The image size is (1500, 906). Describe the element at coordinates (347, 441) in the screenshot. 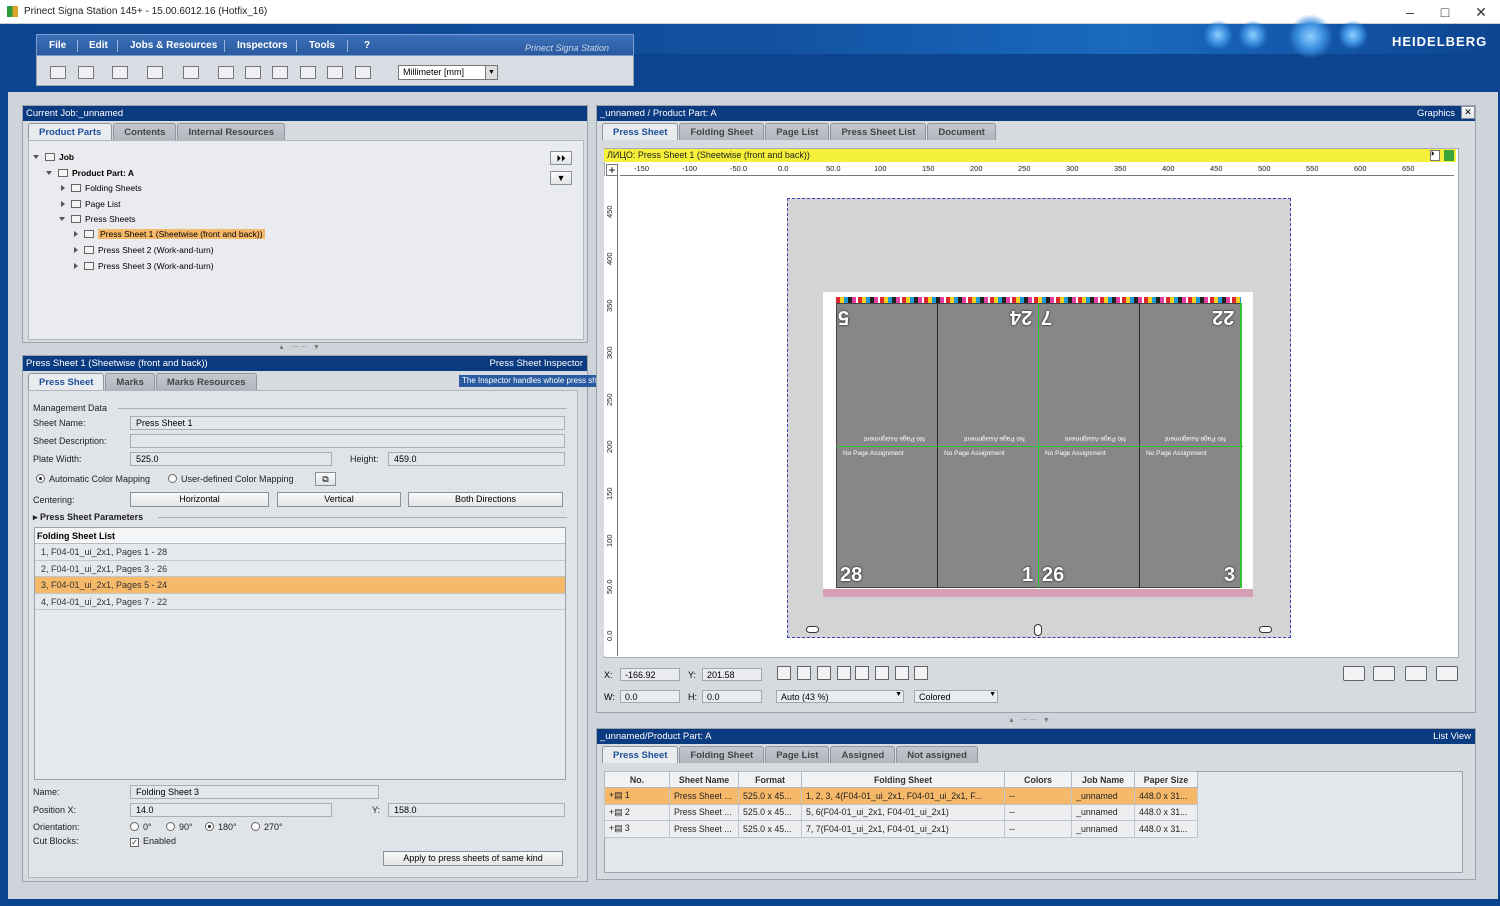

I see `sheet-desc-field` at that location.